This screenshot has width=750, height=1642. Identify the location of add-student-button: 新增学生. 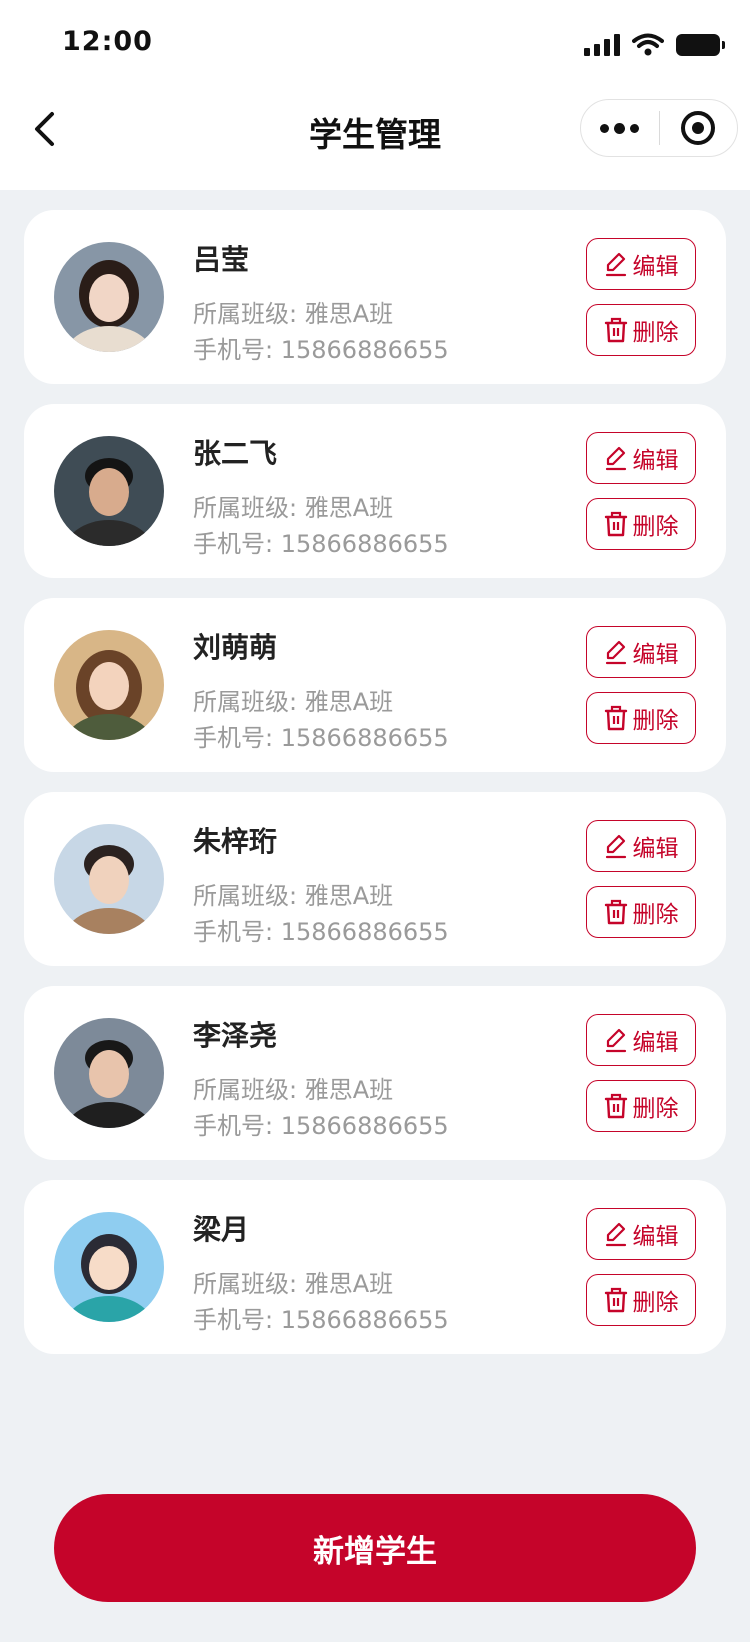
(375, 1548).